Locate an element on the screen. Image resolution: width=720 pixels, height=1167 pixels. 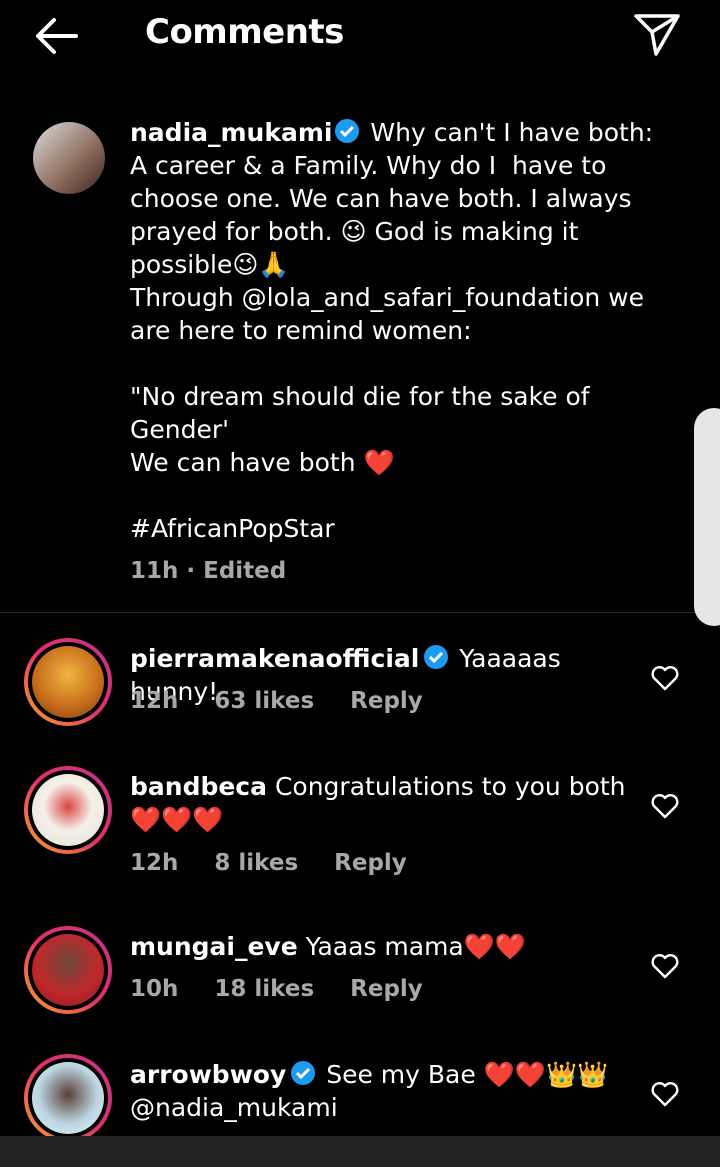
comment-likes: 18 likes is located at coordinates (264, 989).